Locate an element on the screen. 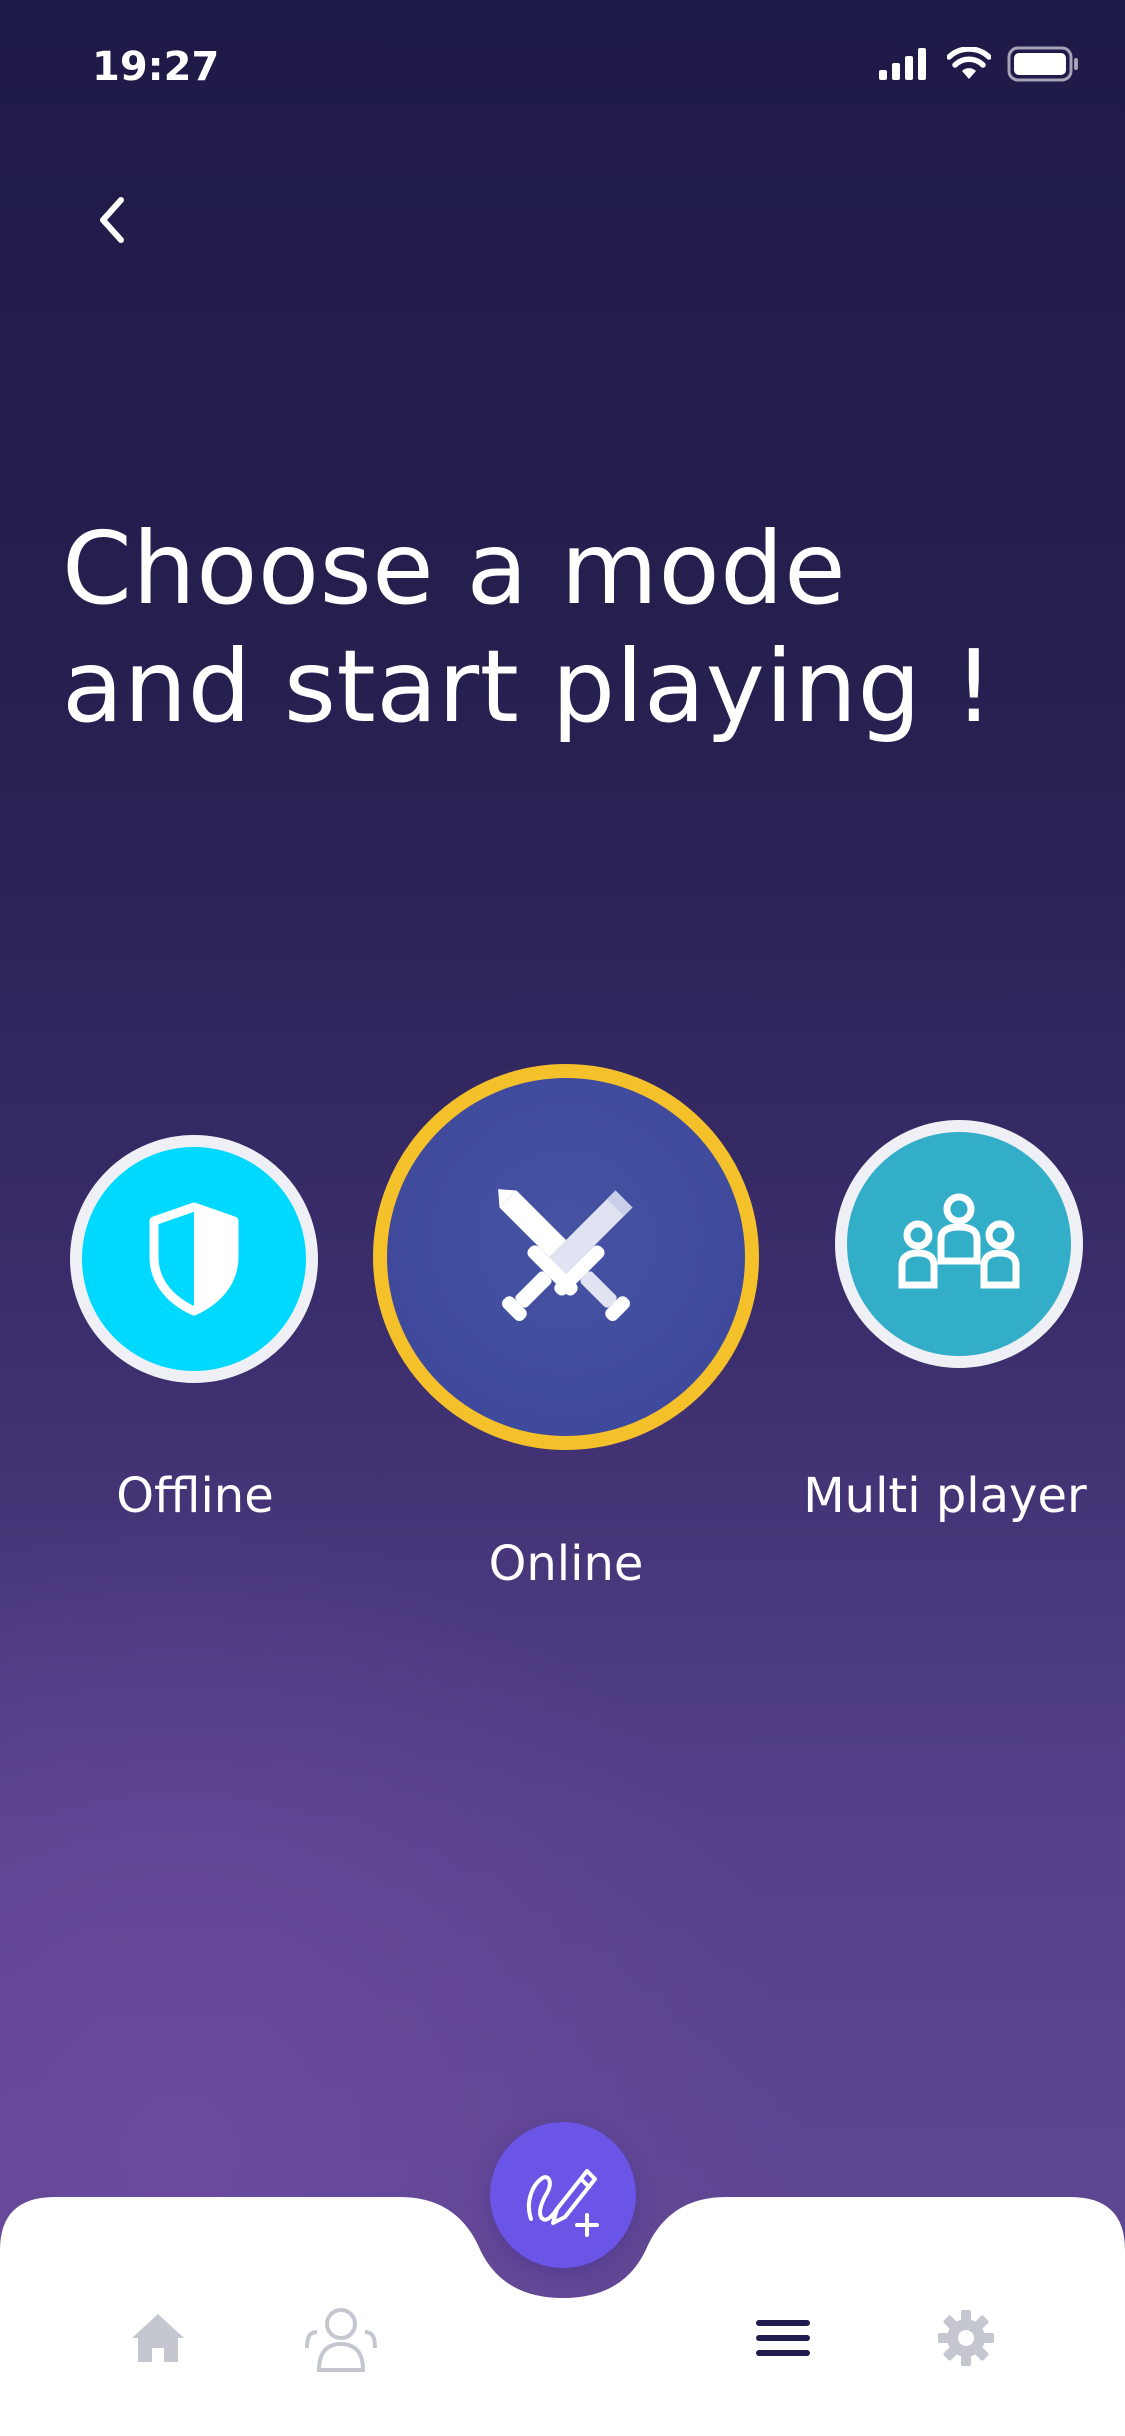 The image size is (1125, 2436). draw-add-icon is located at coordinates (562, 2203).